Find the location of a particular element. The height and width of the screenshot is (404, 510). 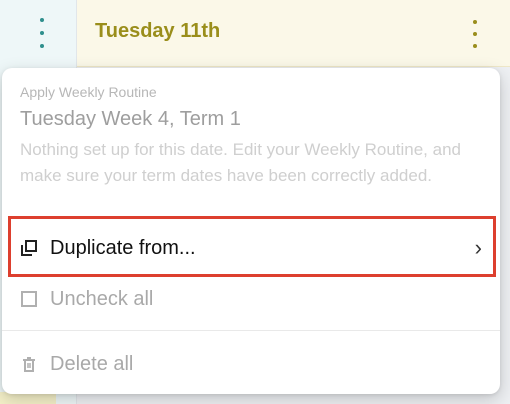

uncheck-all-menu-item: Uncheck all is located at coordinates (251, 299).